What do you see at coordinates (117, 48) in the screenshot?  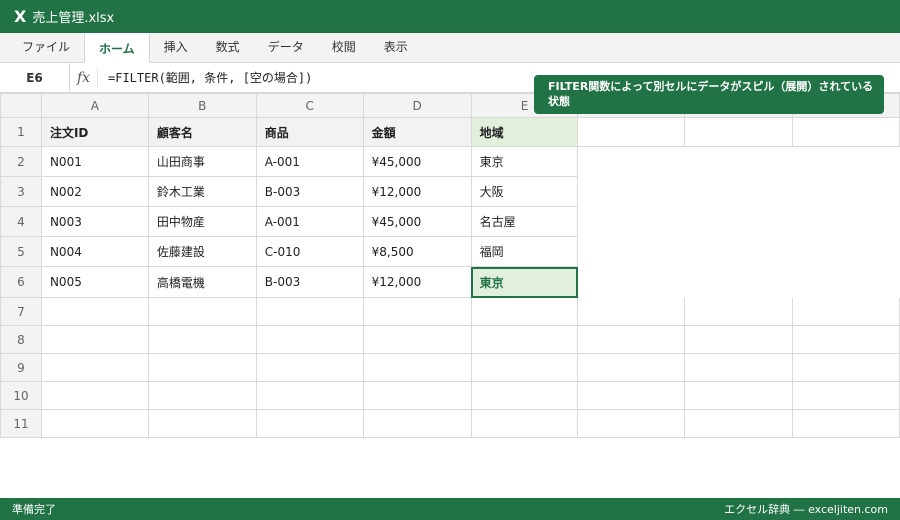 I see `tab-home: ホーム` at bounding box center [117, 48].